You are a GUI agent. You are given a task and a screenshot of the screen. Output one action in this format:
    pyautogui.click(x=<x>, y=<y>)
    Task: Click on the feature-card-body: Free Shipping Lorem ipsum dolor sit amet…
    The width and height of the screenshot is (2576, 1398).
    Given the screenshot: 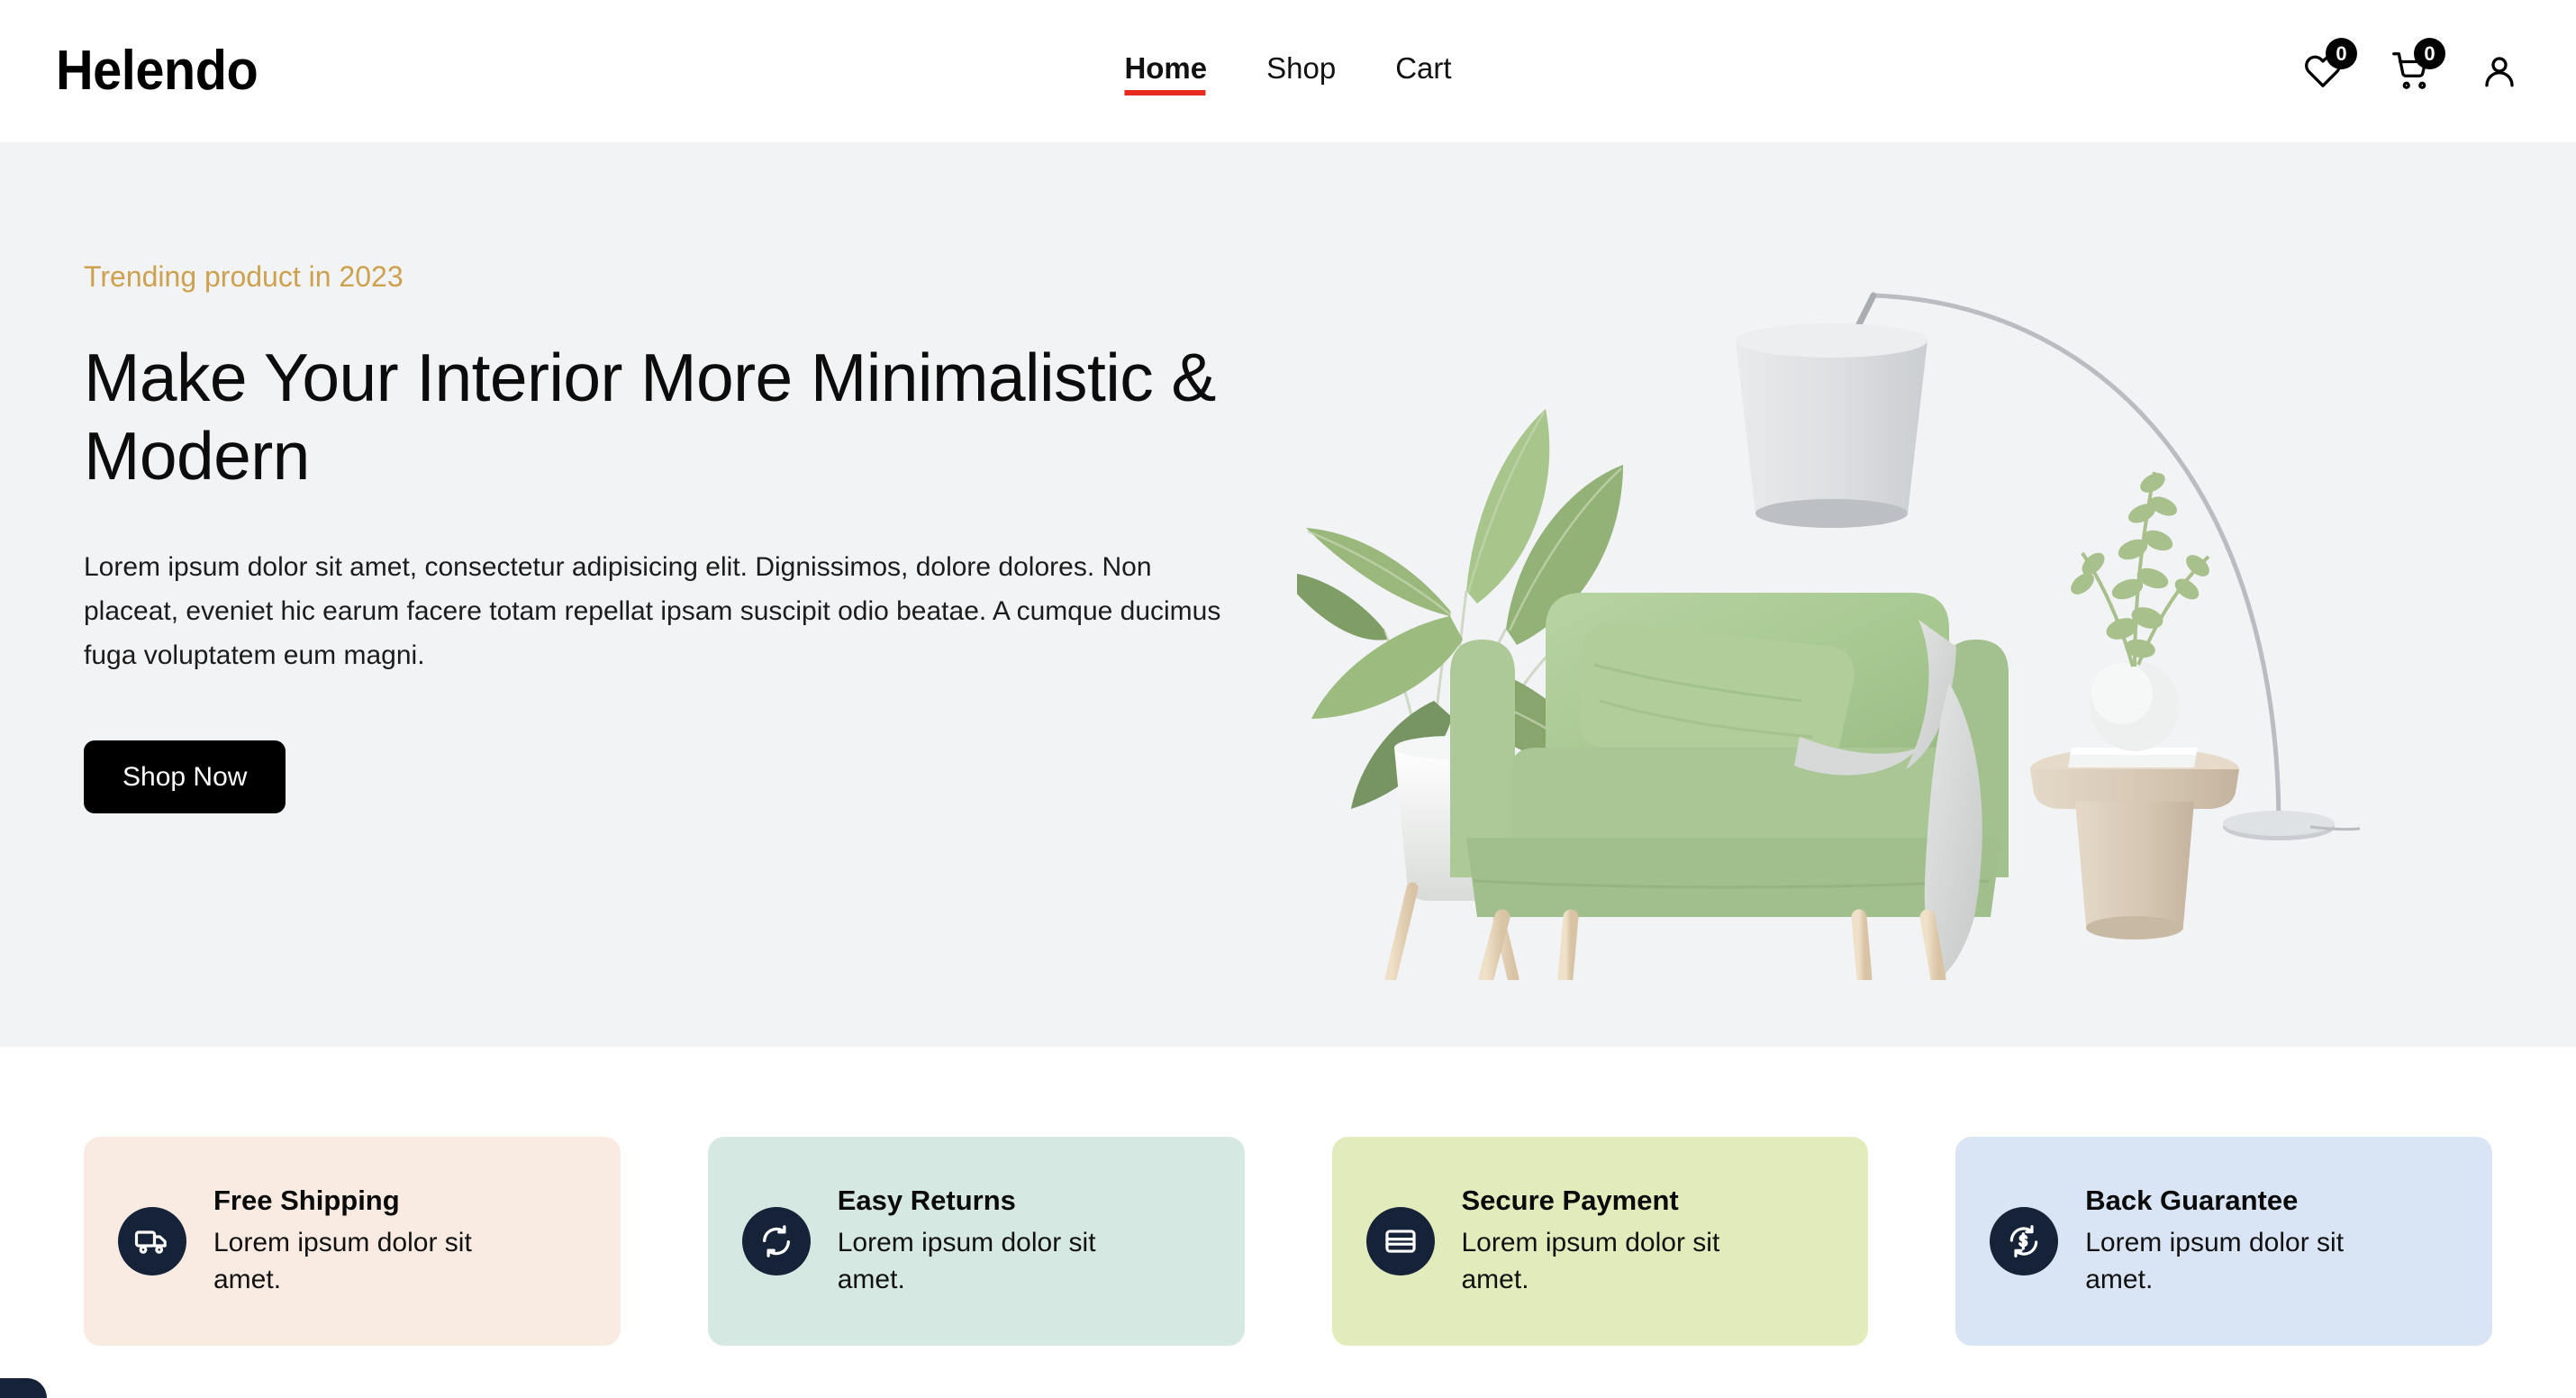 What is the action you would take?
    pyautogui.click(x=362, y=1241)
    